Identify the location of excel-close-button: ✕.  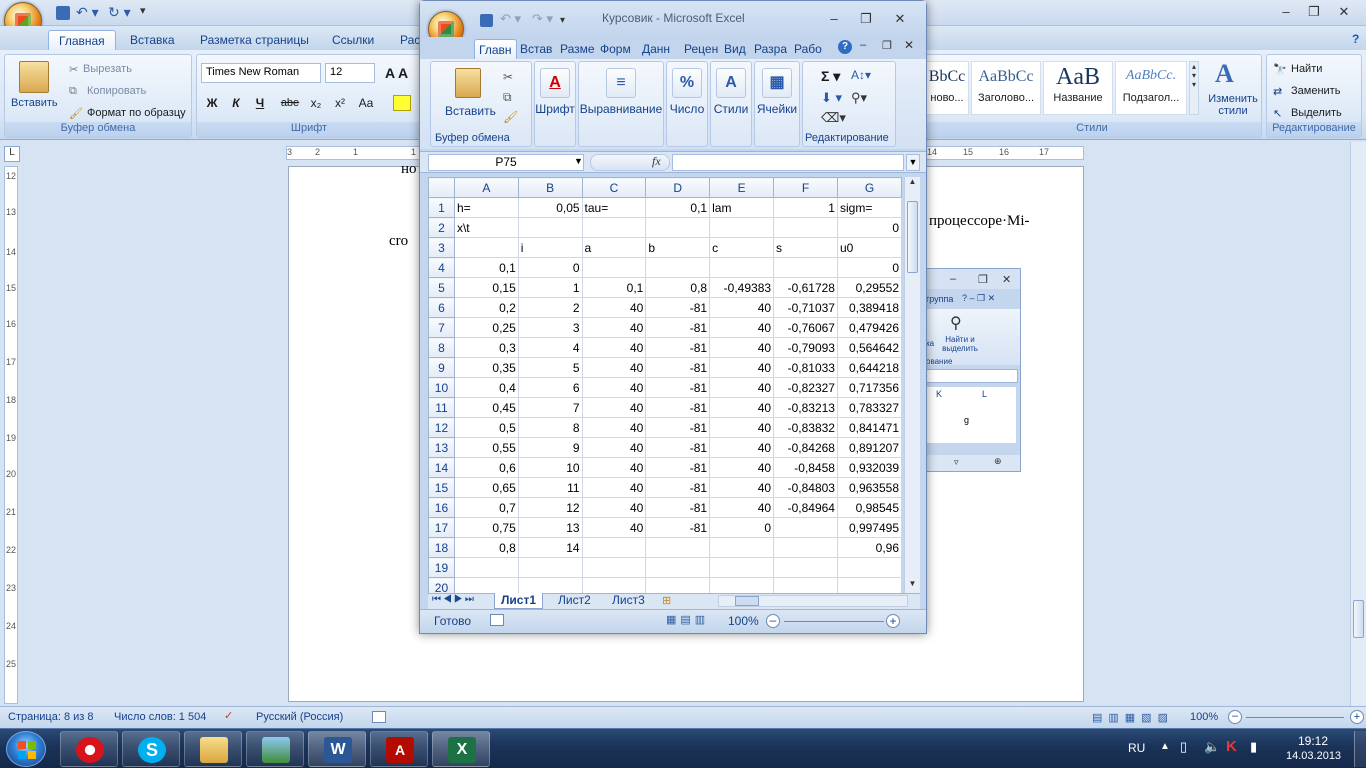
(900, 19).